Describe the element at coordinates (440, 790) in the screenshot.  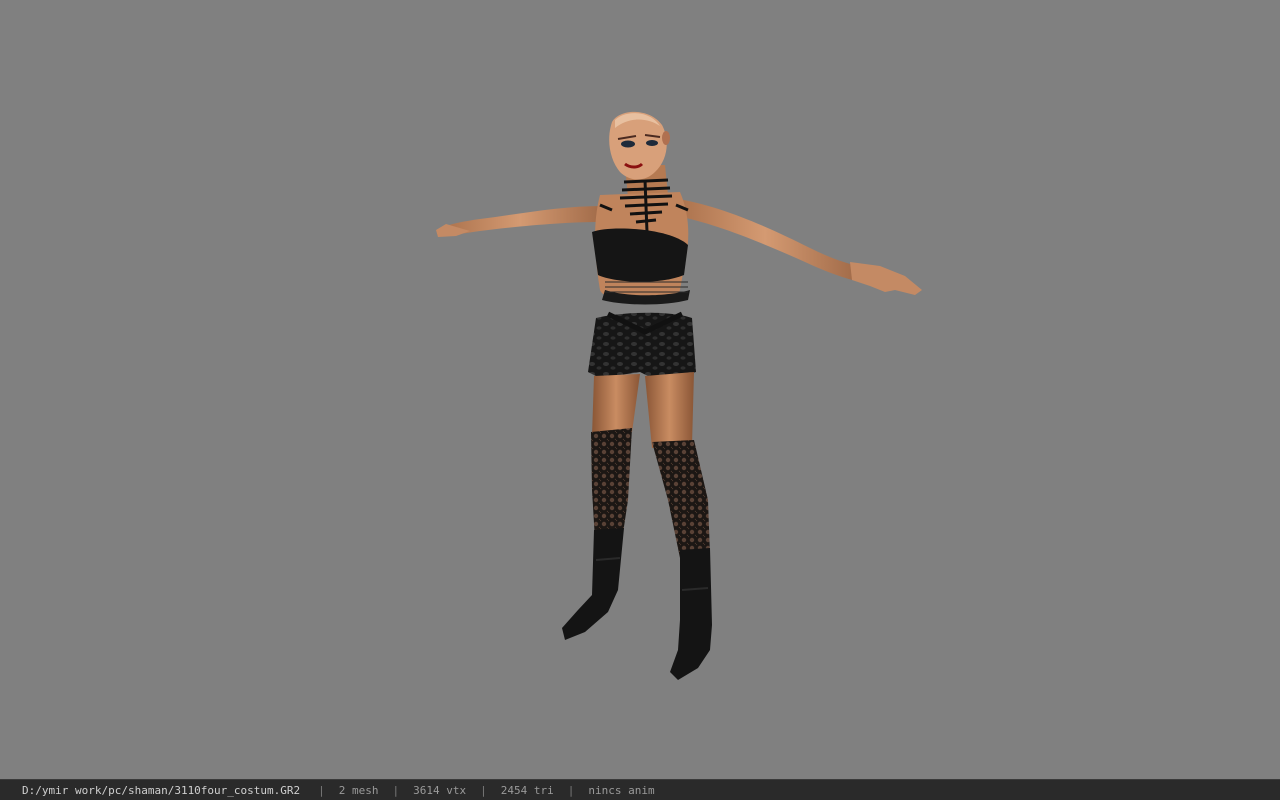
I see `vertex-count: 3614 vtx` at that location.